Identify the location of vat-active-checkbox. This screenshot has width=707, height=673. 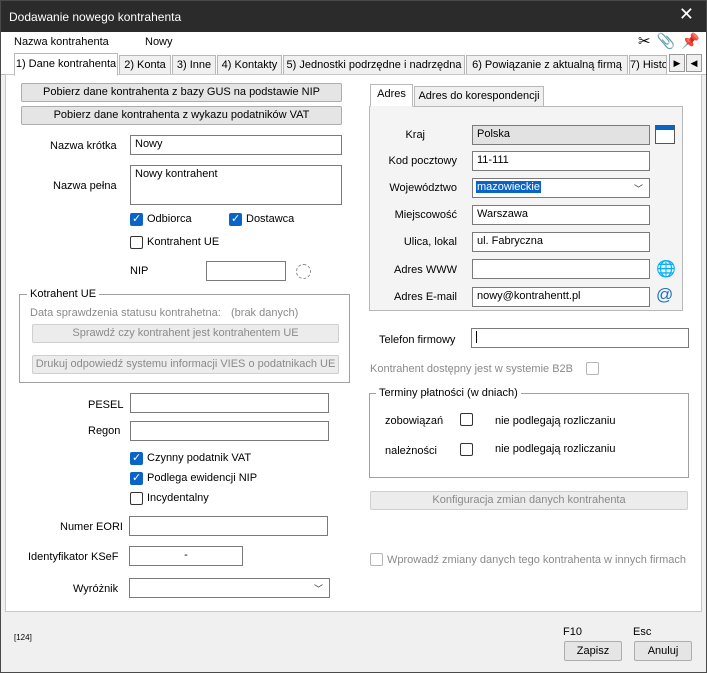
(136, 458).